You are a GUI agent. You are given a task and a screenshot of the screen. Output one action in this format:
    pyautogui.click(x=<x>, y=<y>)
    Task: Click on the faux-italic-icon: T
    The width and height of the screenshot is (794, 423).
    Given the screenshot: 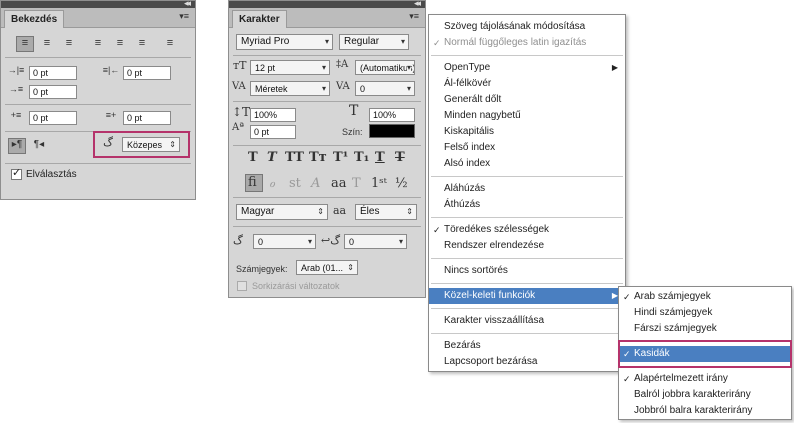 What is the action you would take?
    pyautogui.click(x=272, y=157)
    